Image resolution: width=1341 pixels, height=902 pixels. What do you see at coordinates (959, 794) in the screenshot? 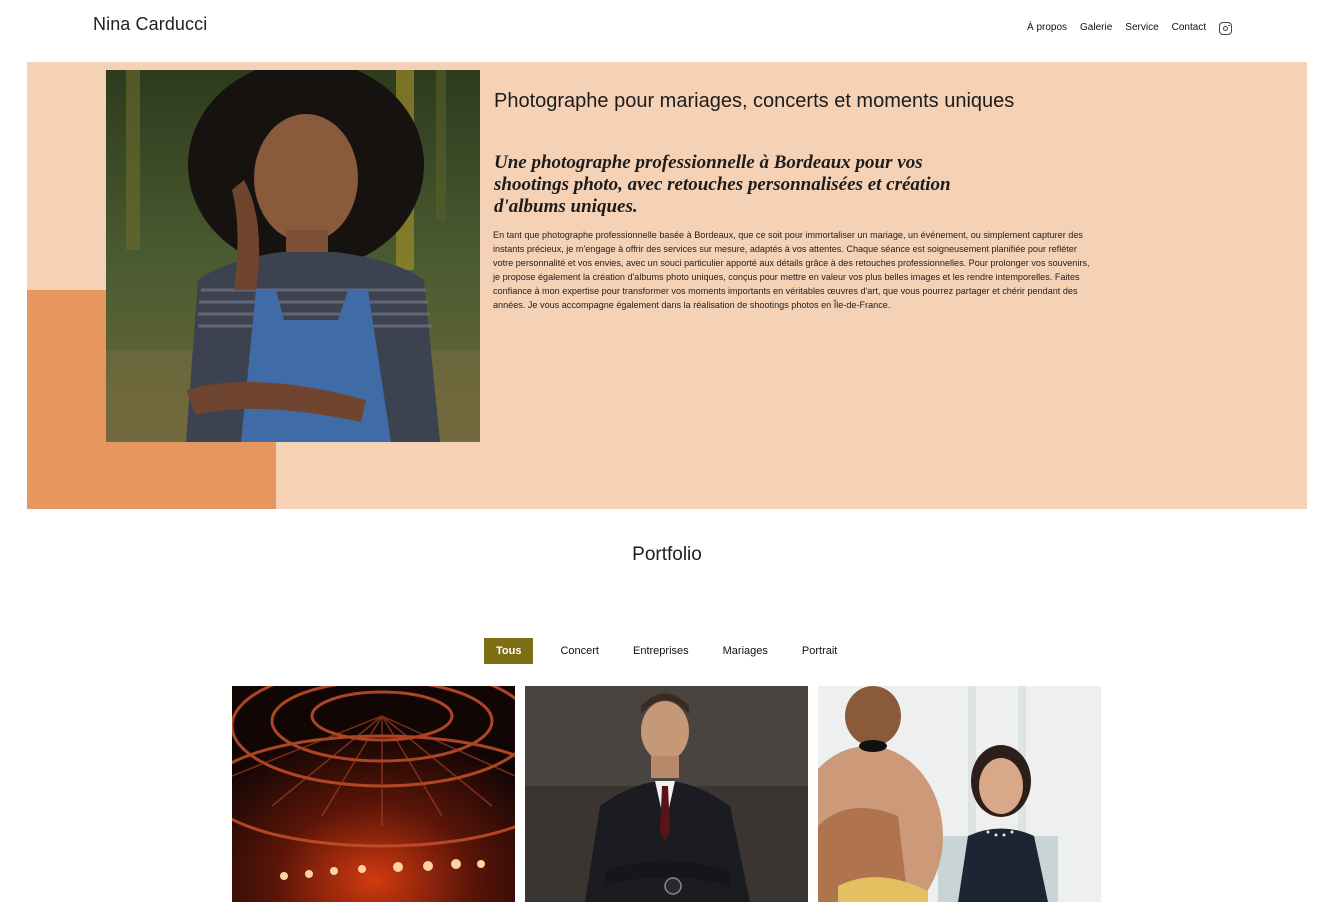
I see `gallery-item-portrait` at bounding box center [959, 794].